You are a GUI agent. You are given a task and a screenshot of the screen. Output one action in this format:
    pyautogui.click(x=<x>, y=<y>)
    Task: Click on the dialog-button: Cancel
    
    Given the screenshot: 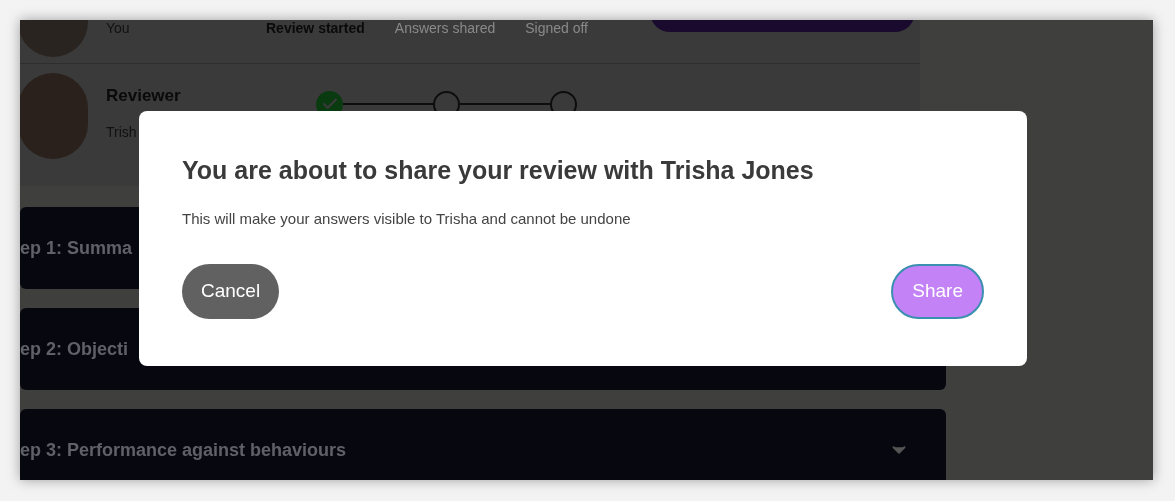 What is the action you would take?
    pyautogui.click(x=231, y=291)
    